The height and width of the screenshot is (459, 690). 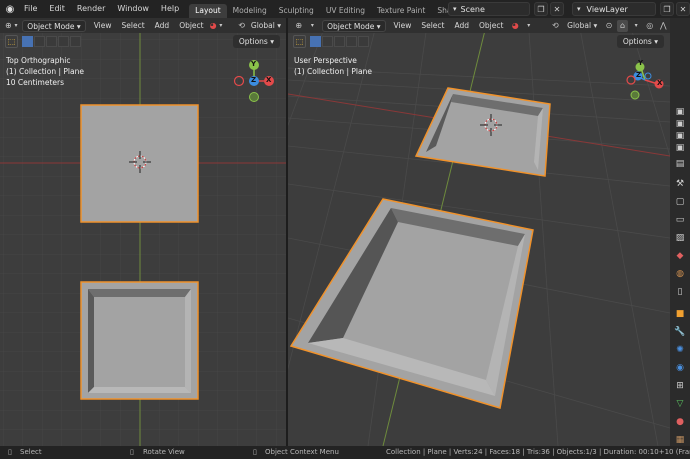 What do you see at coordinates (680, 202) in the screenshot?
I see `render-icon: ▢` at bounding box center [680, 202].